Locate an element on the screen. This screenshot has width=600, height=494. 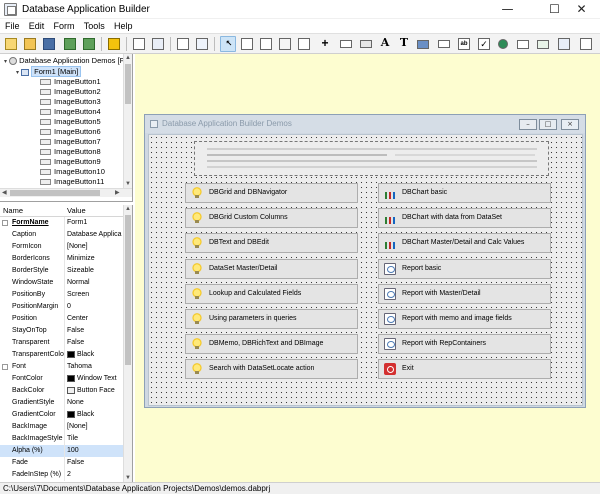
property-row: BackColor Button Face is located at coordinates (62, 391).